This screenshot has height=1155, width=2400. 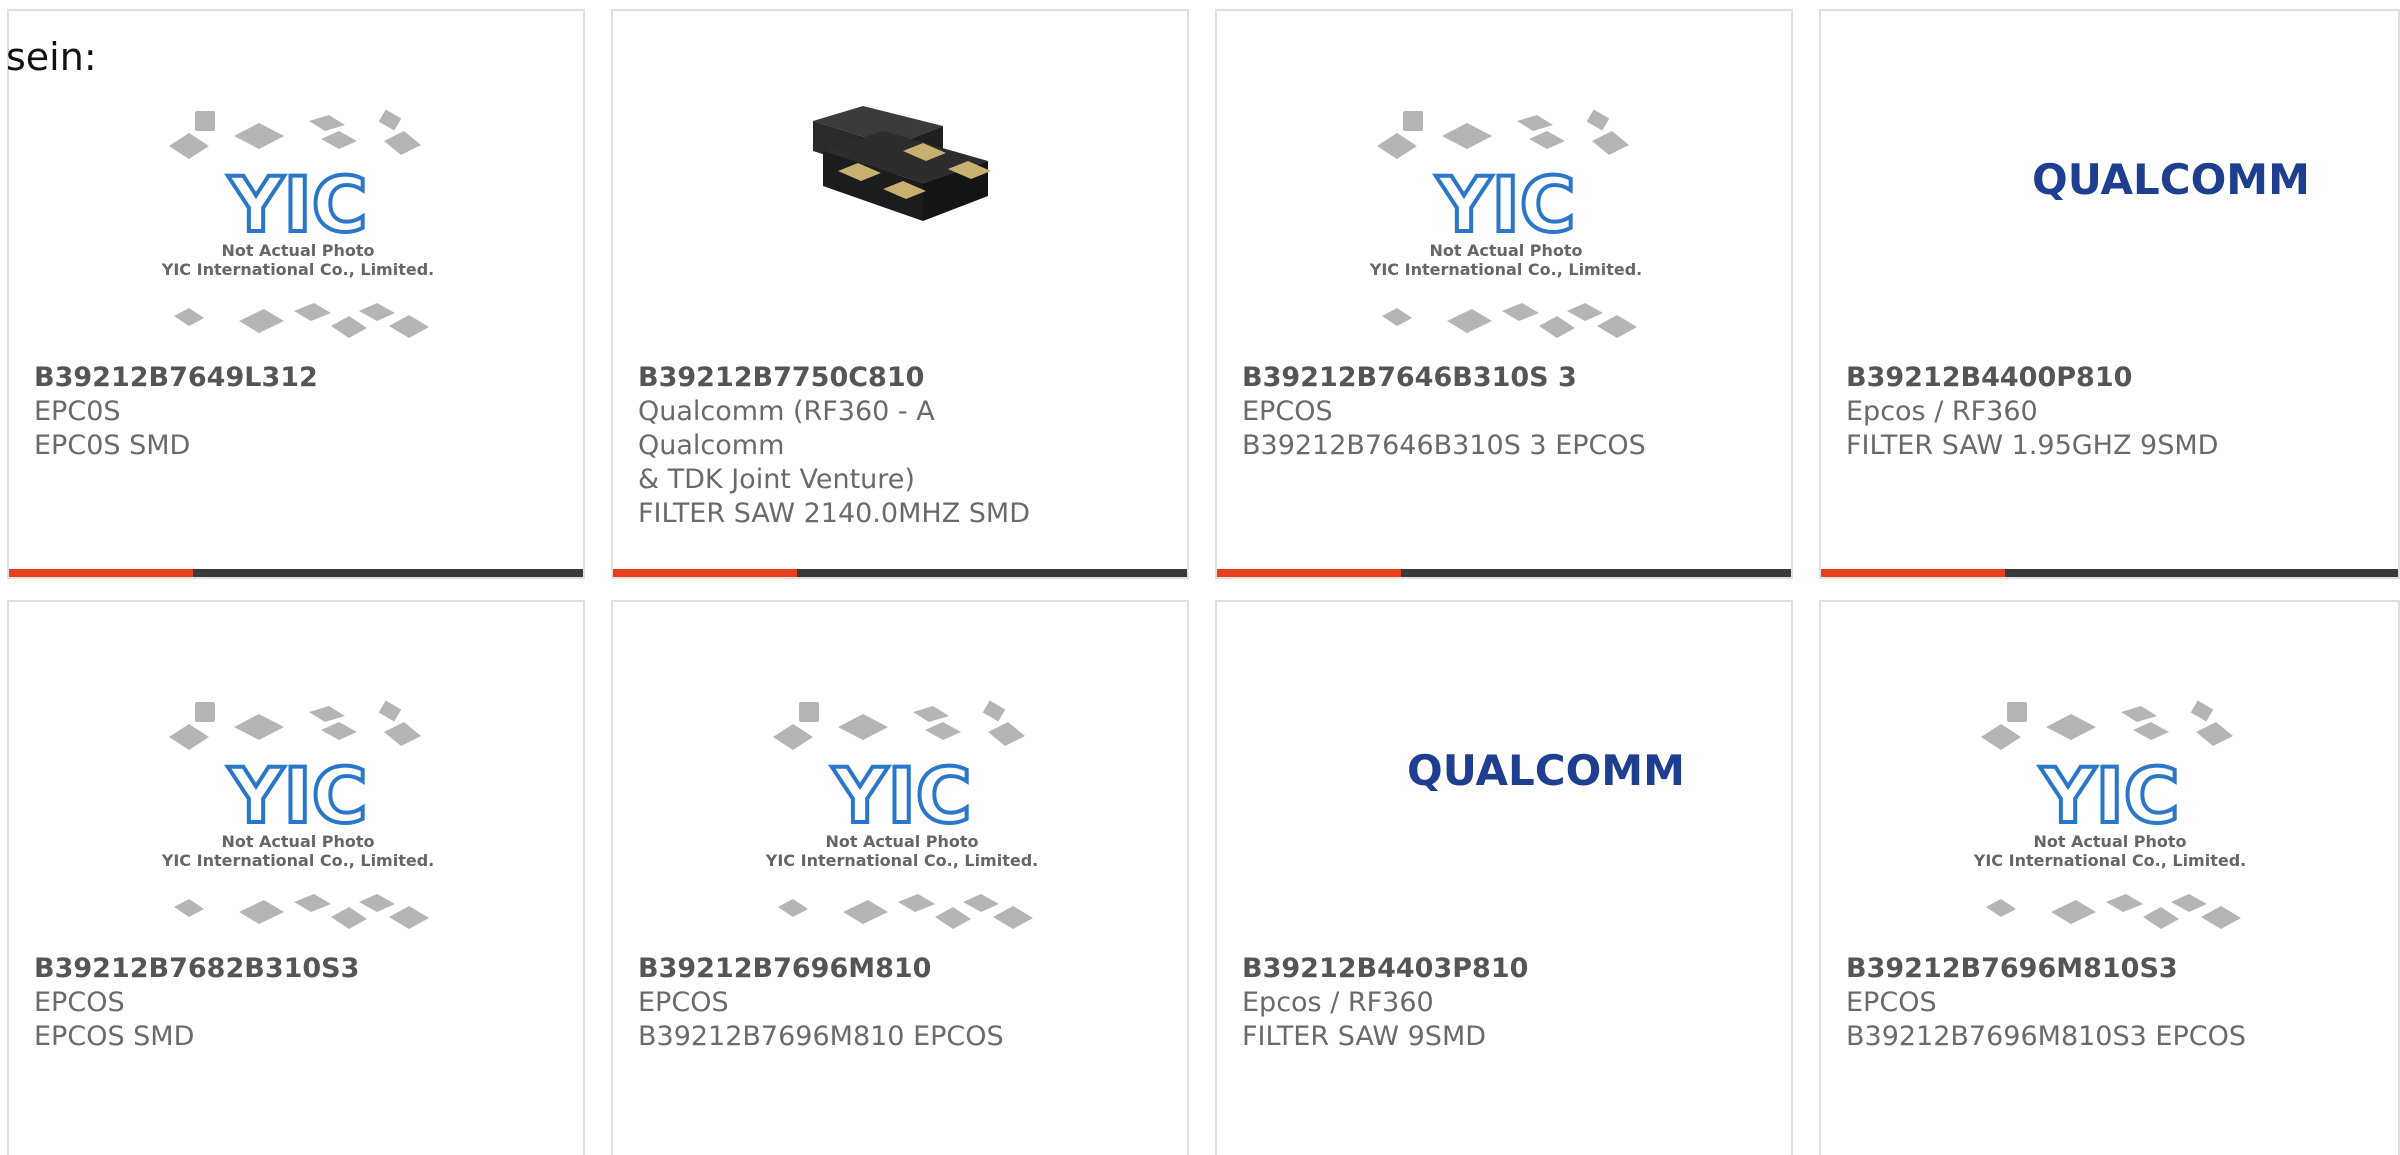 I want to click on part-number: B39212B4400P810, so click(x=2061, y=378).